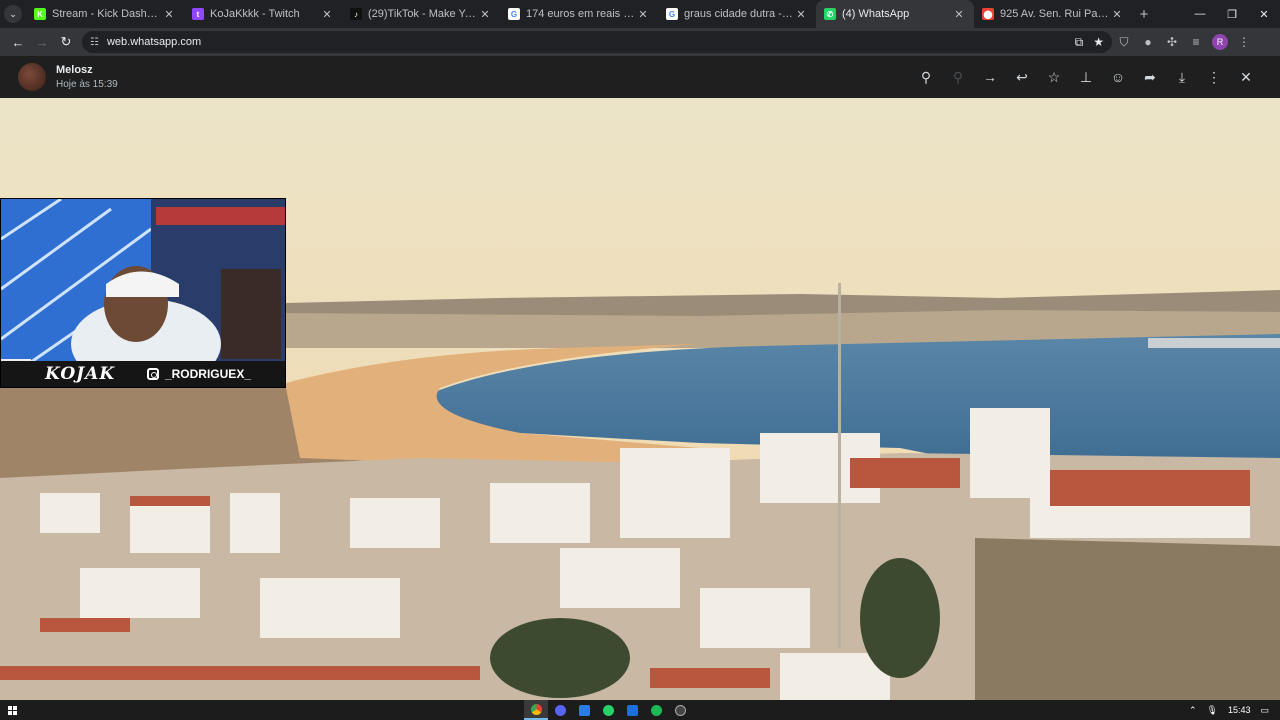  I want to click on start-button, so click(12, 710).